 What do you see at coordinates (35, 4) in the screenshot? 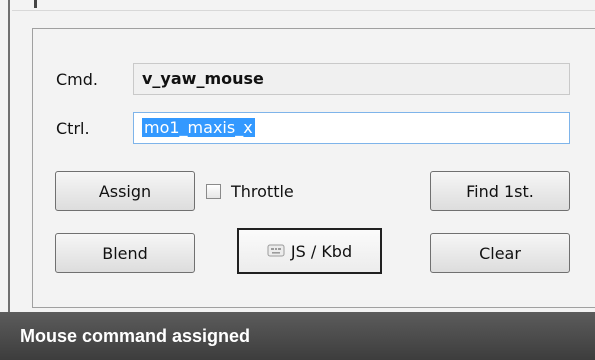
I see `window-top-notch` at bounding box center [35, 4].